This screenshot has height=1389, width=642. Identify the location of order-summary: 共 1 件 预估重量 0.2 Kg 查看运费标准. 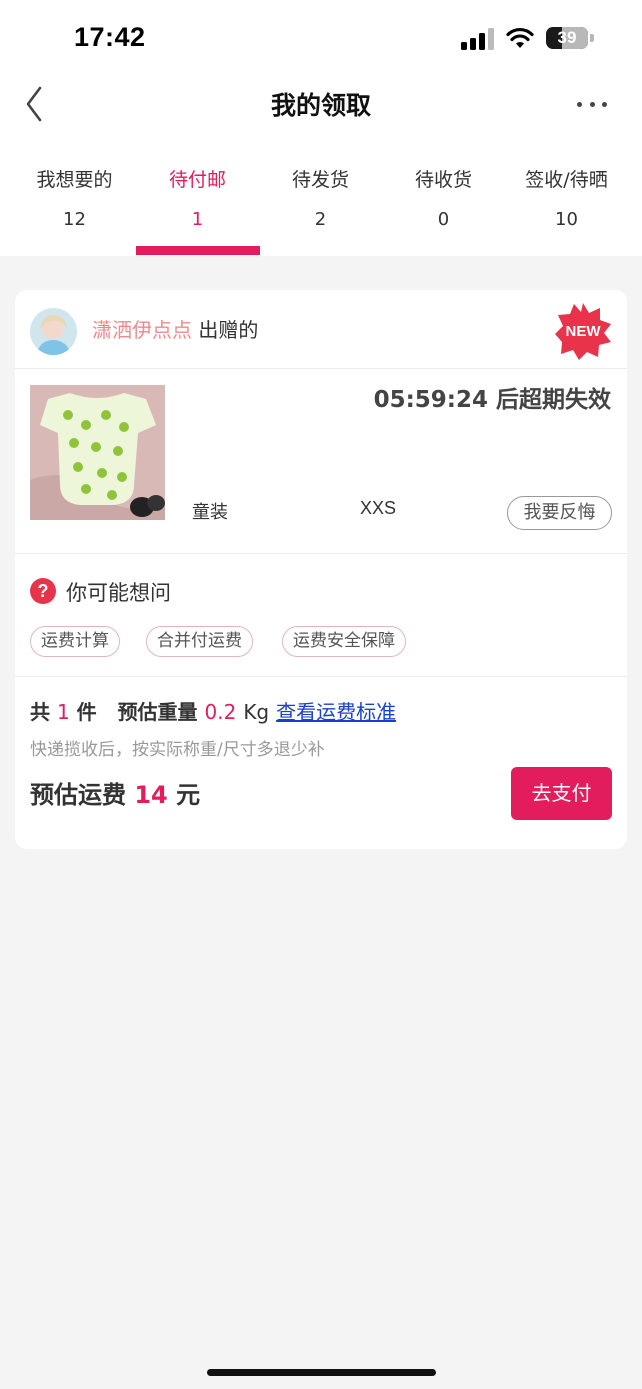
(213, 712).